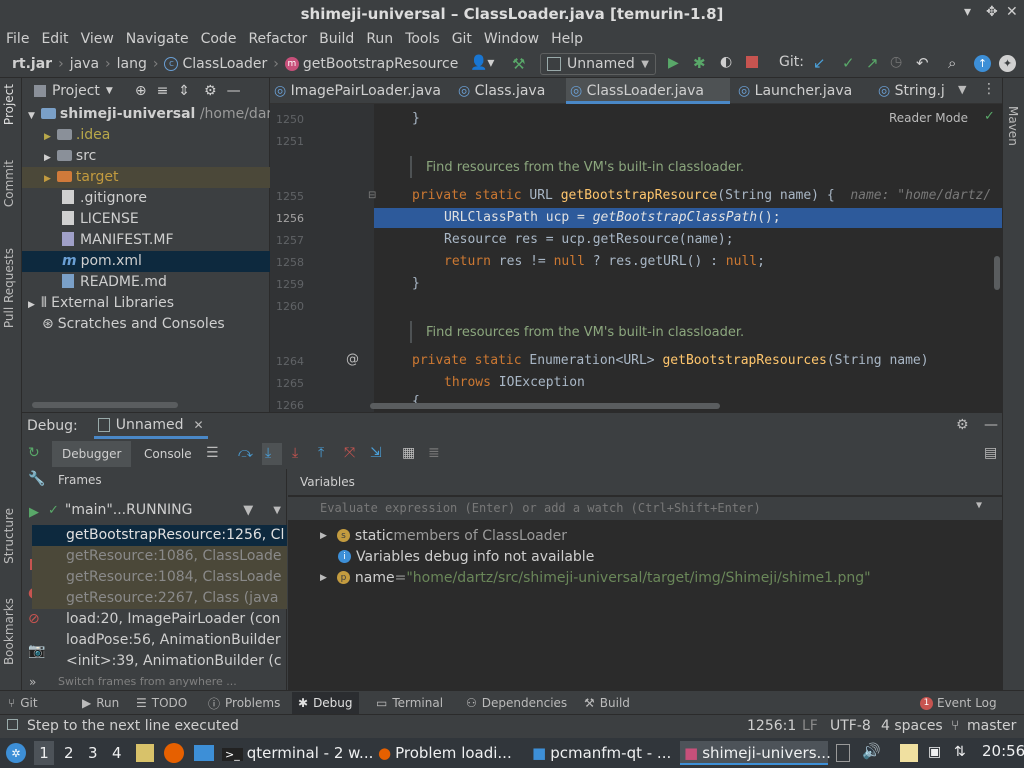 This screenshot has height=768, width=1024. I want to click on workspace-3: 3, so click(93, 753).